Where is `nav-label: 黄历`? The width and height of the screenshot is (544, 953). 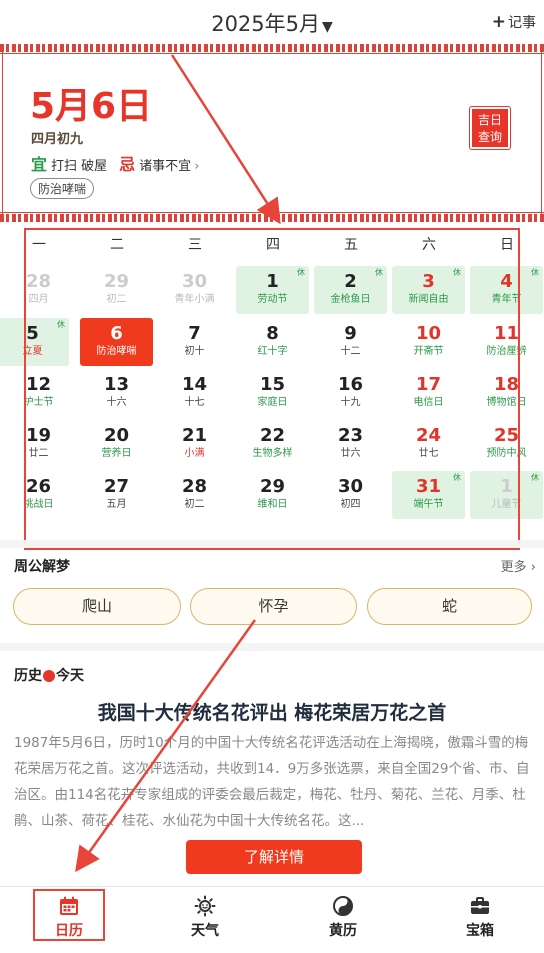 nav-label: 黄历 is located at coordinates (343, 931).